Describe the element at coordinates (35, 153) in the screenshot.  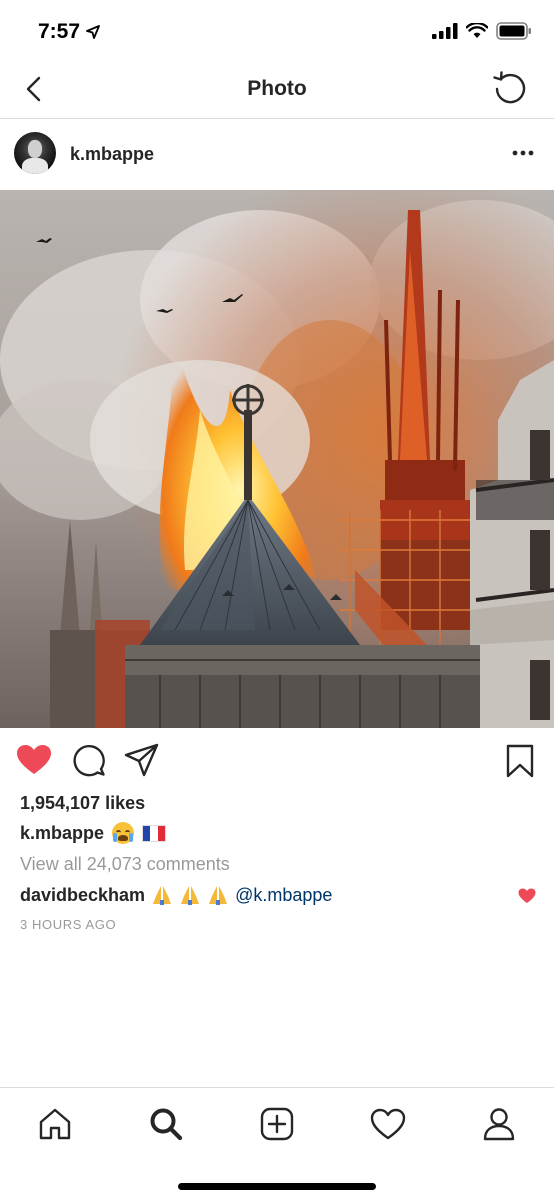
I see `avatar` at that location.